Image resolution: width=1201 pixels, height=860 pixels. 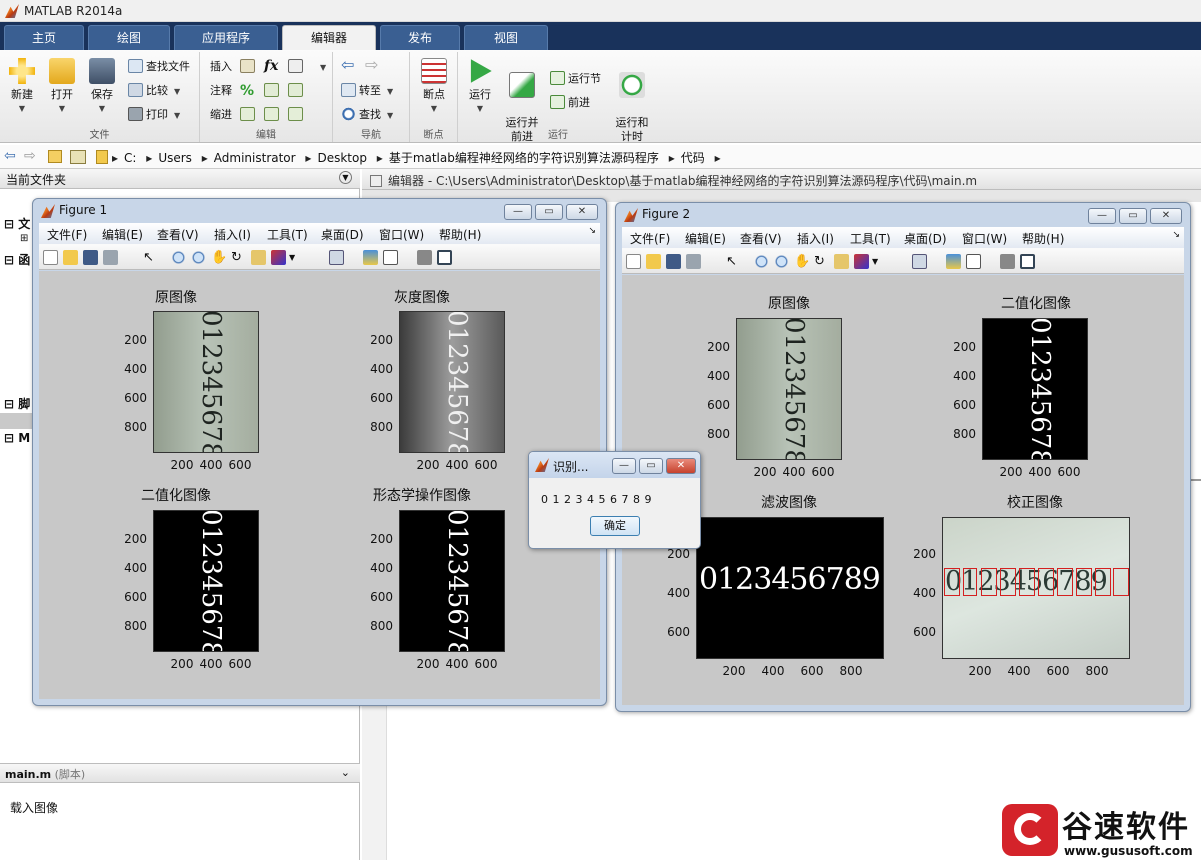 What do you see at coordinates (570, 103) in the screenshot?
I see `advance-button: 前进` at bounding box center [570, 103].